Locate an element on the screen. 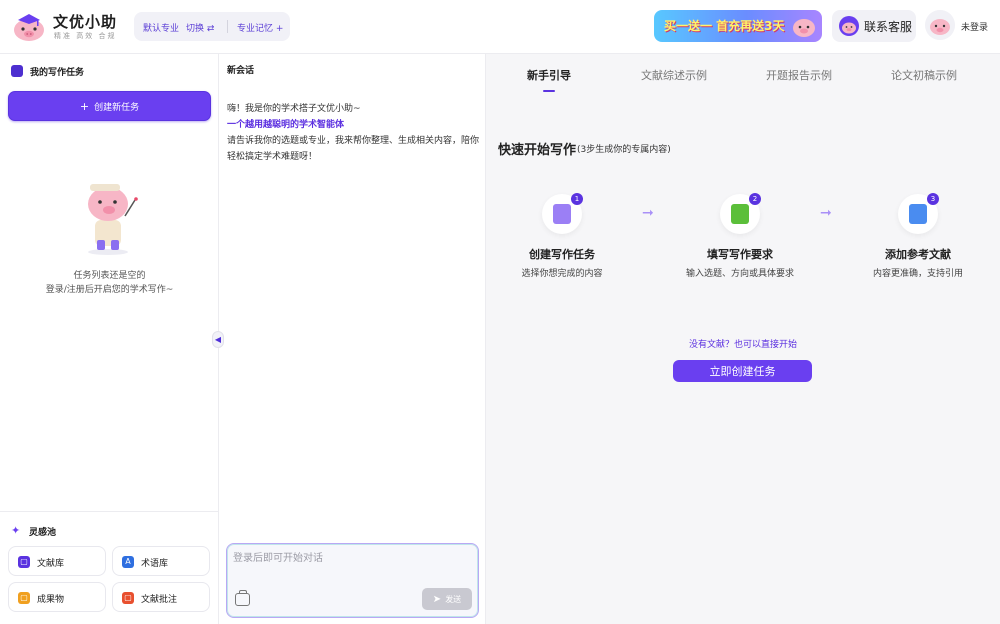 Image resolution: width=1000 pixels, height=624 pixels. plus-icon: + is located at coordinates (84, 106).